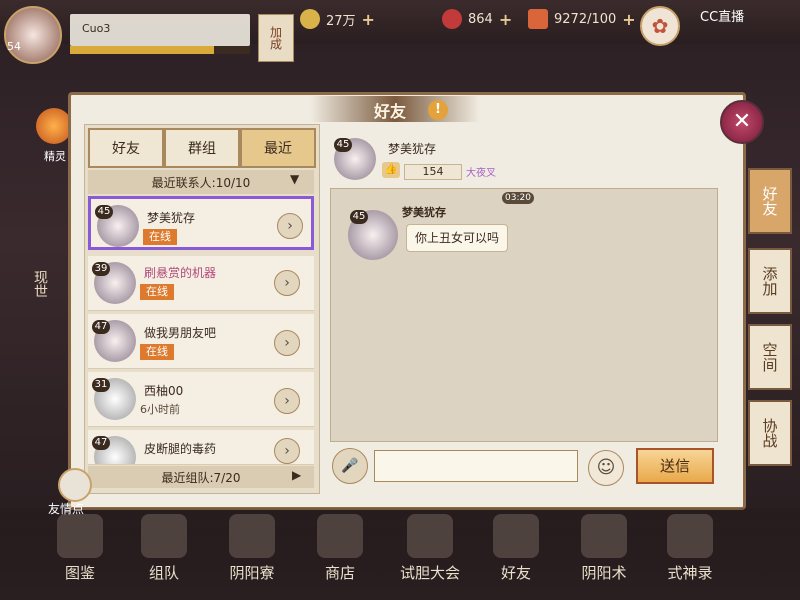 The height and width of the screenshot is (600, 800). What do you see at coordinates (457, 238) in the screenshot?
I see `message-bubble: 你上丑女可以吗` at bounding box center [457, 238].